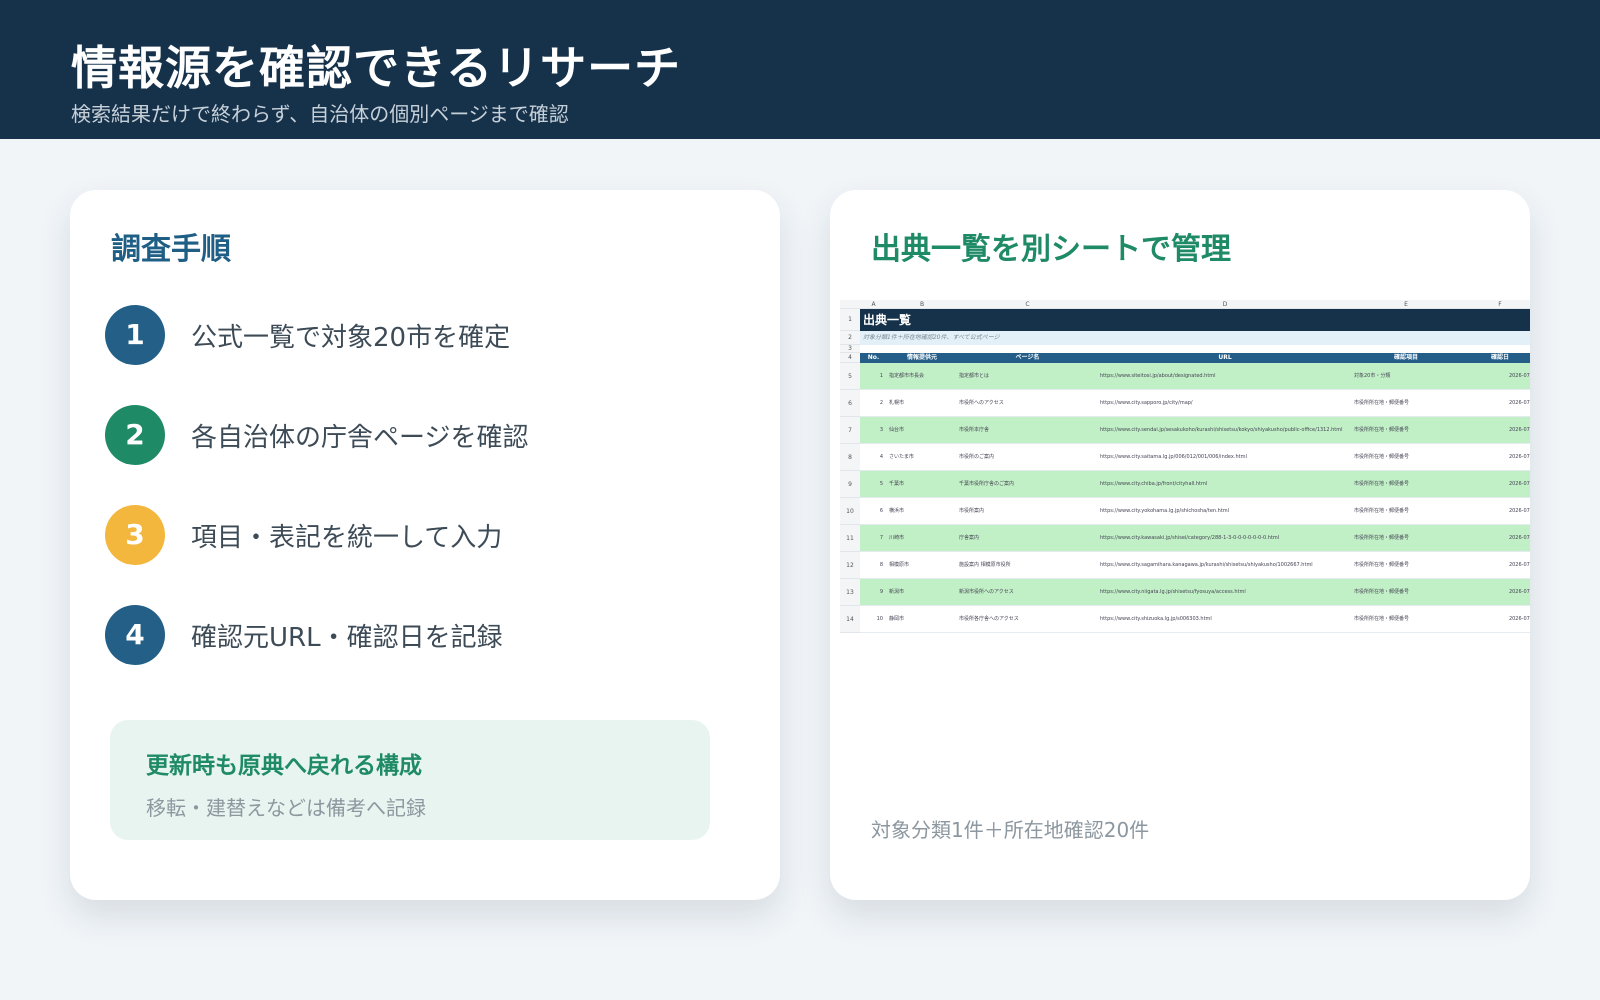 The height and width of the screenshot is (1000, 1600). What do you see at coordinates (1195, 338) in the screenshot?
I see `sheet-meta-row: 対象分類1件＋所在地確認20件、すべて公式ページ` at bounding box center [1195, 338].